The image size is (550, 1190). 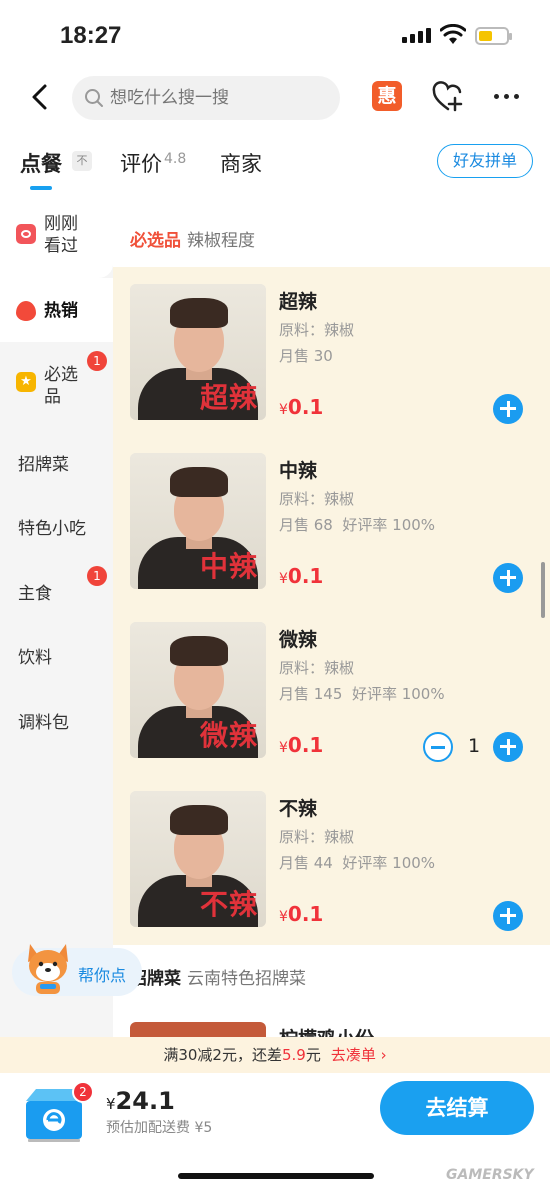 What do you see at coordinates (52, 529) in the screenshot?
I see `sidebar-item-label: 特色小吃` at bounding box center [52, 529].